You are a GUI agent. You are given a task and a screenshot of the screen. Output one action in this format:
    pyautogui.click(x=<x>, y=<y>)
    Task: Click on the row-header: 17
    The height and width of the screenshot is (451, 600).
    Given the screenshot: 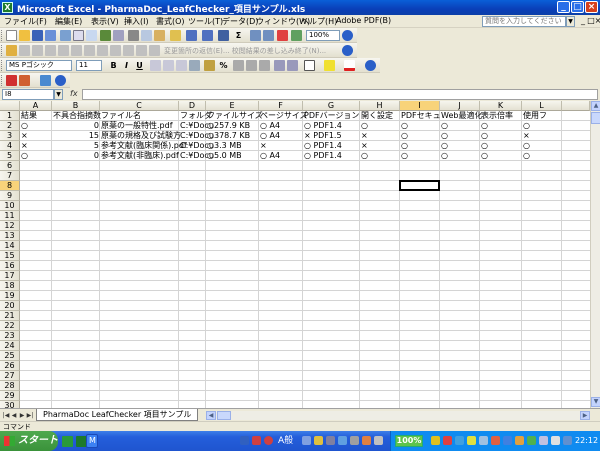 What is the action you would take?
    pyautogui.click(x=10, y=276)
    